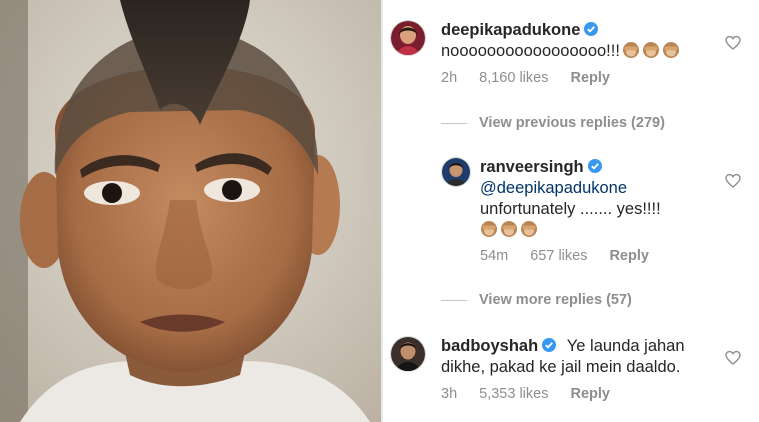 This screenshot has height=422, width=759. What do you see at coordinates (555, 300) in the screenshot?
I see `view-more-replies-label: View more replies (57)` at bounding box center [555, 300].